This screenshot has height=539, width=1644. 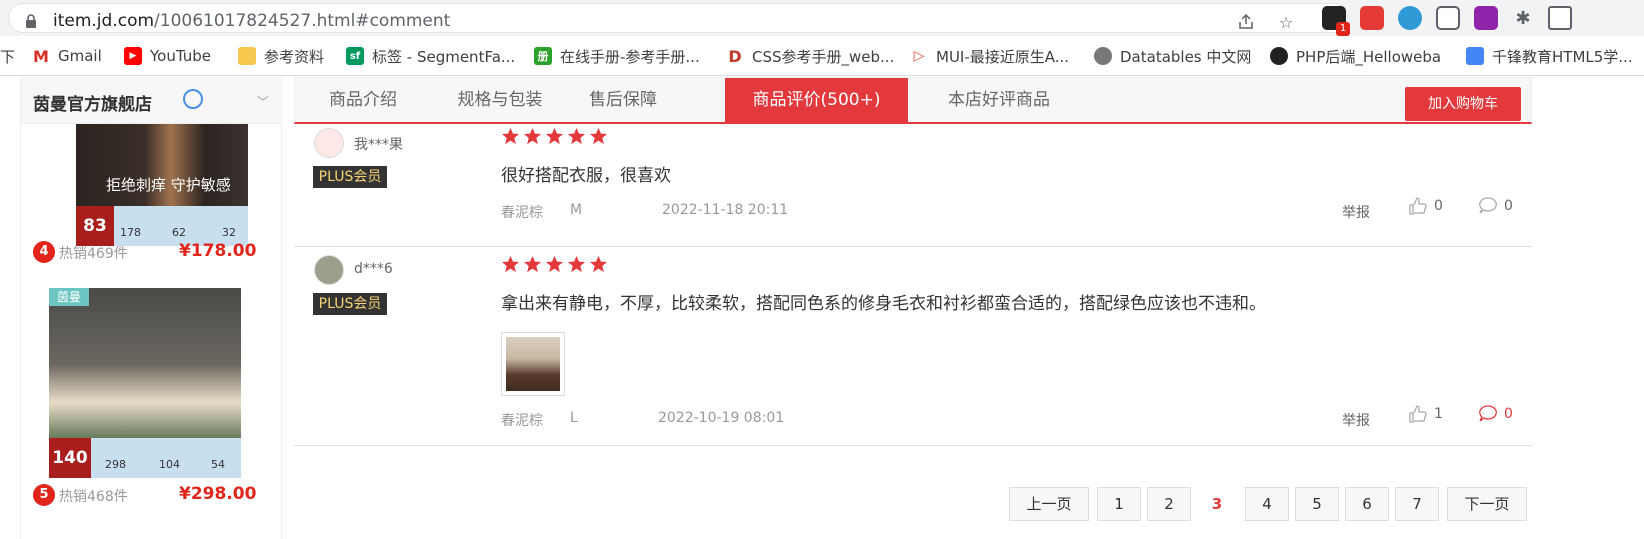 I want to click on price-badge: 140, so click(x=70, y=458).